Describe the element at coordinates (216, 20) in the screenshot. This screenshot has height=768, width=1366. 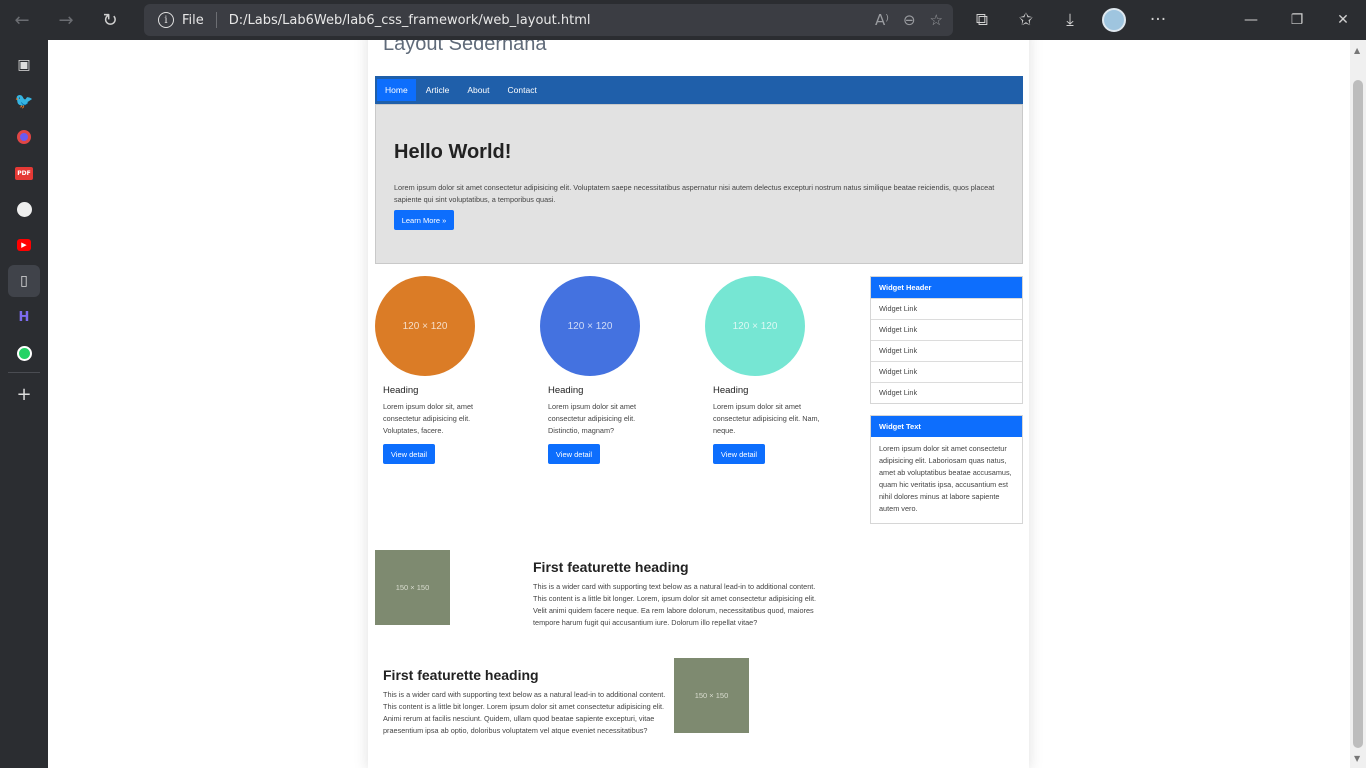
I see `address-separator` at that location.